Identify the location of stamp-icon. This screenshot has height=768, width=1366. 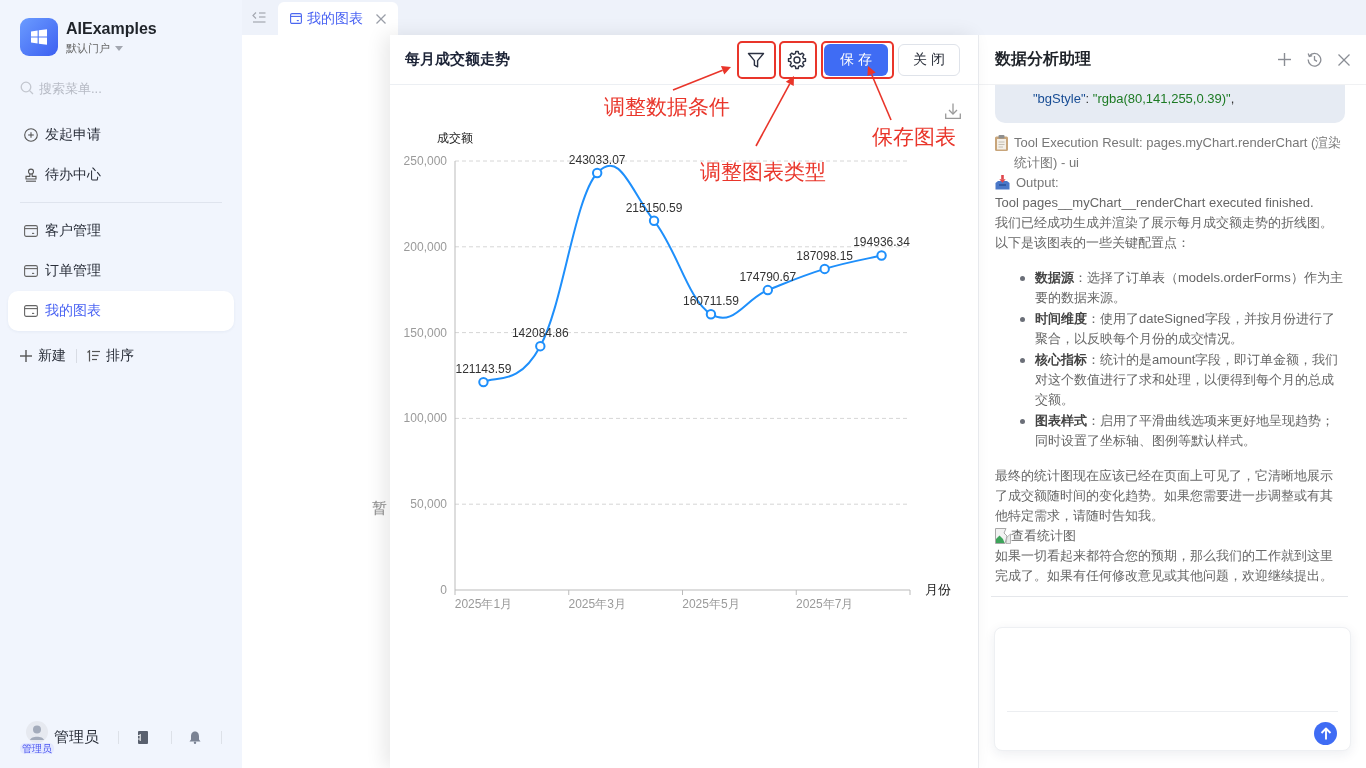
(31, 175).